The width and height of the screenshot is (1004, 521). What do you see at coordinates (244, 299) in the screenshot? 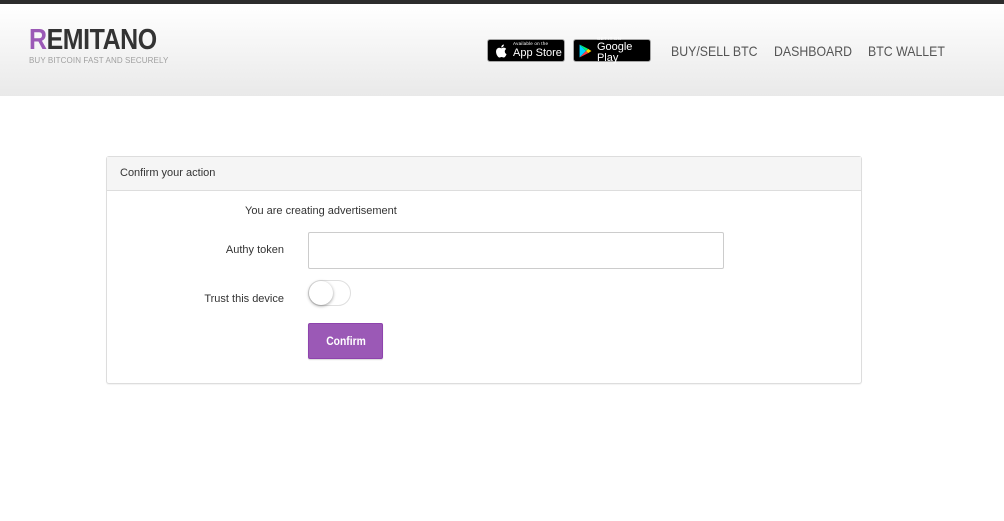
I see `trust-device-label: Trust this device` at bounding box center [244, 299].